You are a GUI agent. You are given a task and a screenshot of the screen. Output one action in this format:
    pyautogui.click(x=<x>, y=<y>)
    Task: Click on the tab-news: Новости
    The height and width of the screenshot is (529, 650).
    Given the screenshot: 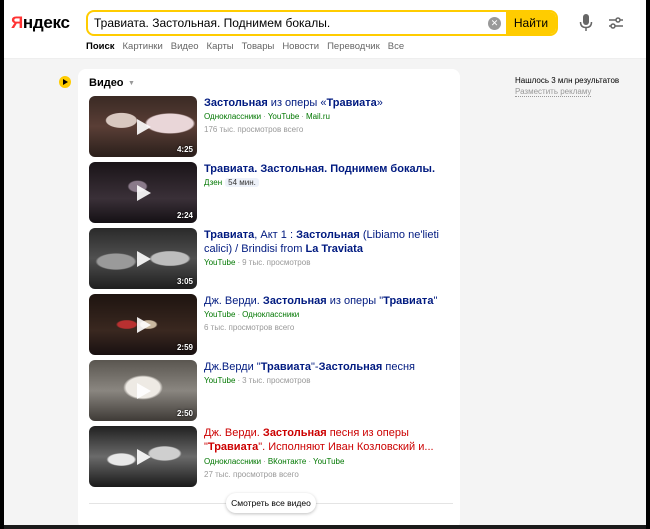 What is the action you would take?
    pyautogui.click(x=300, y=46)
    